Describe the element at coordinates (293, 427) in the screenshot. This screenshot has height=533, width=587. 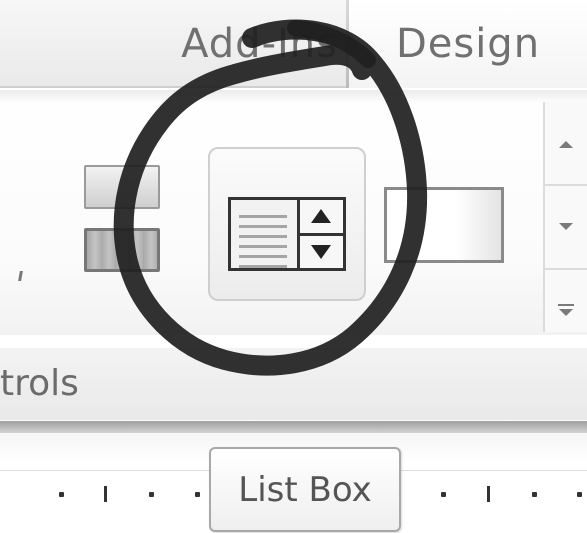
I see `ribbon-bottom-edge` at that location.